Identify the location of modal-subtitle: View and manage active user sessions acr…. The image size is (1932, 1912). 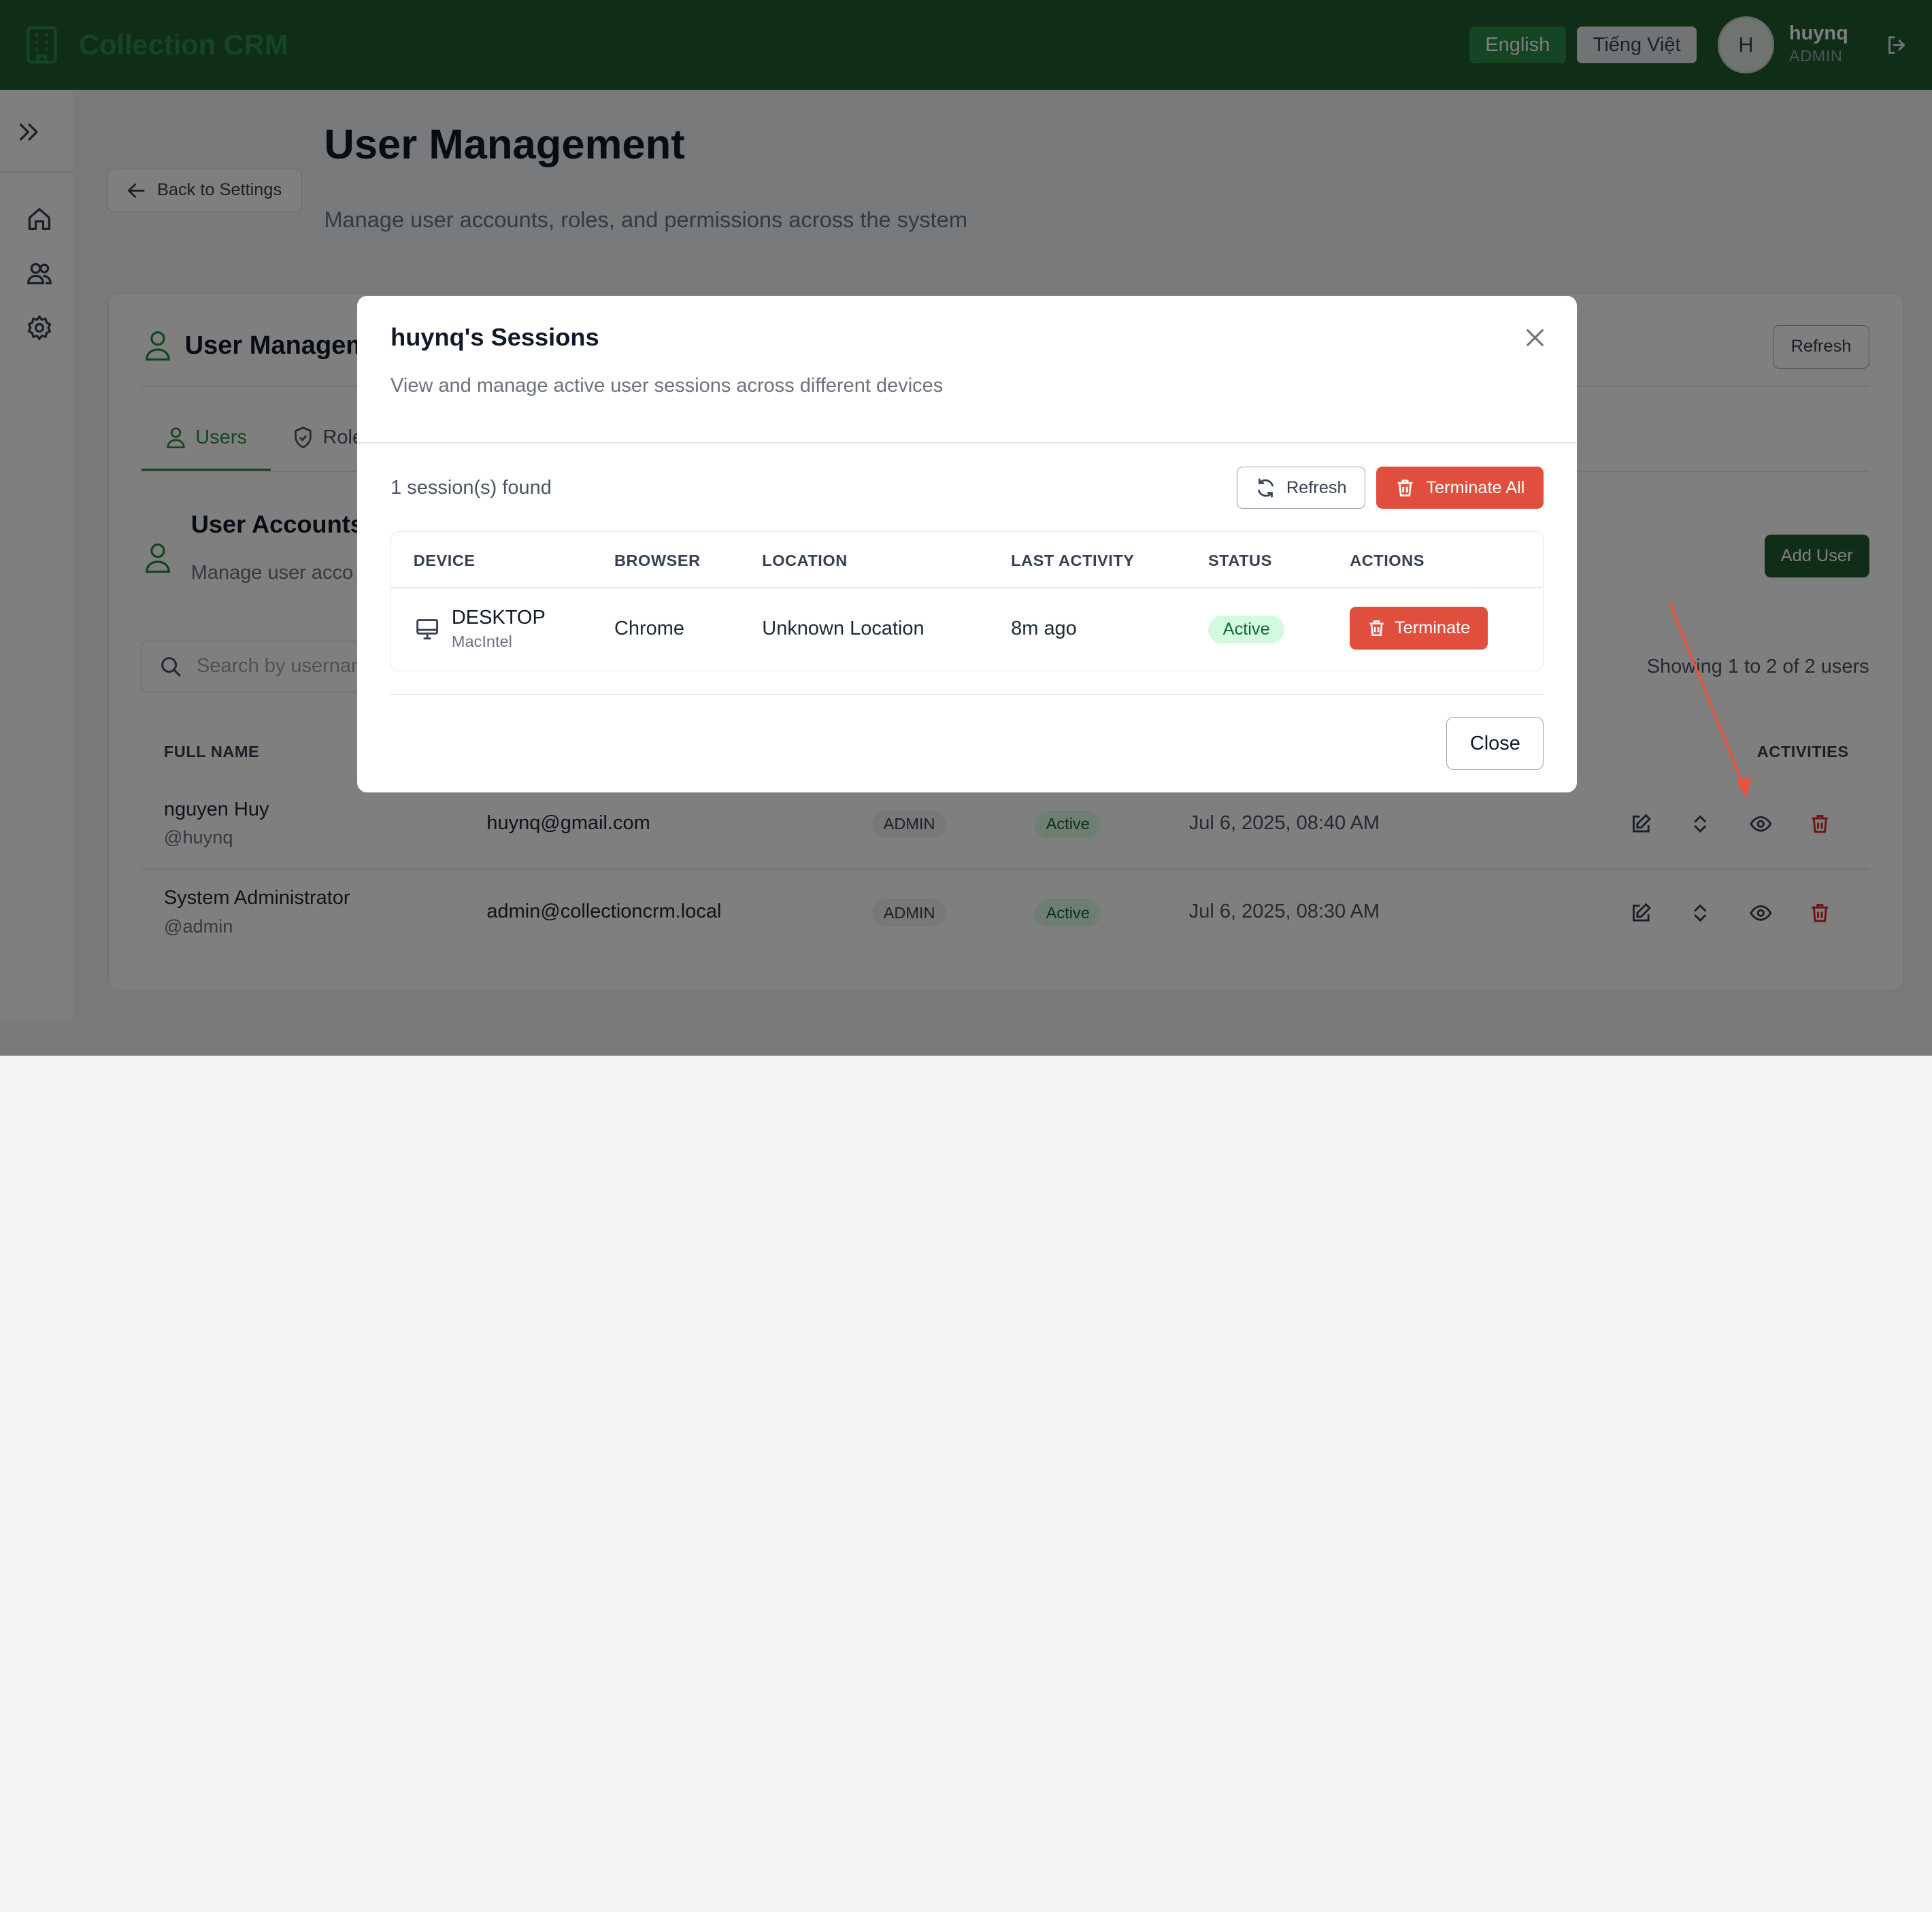
(667, 386).